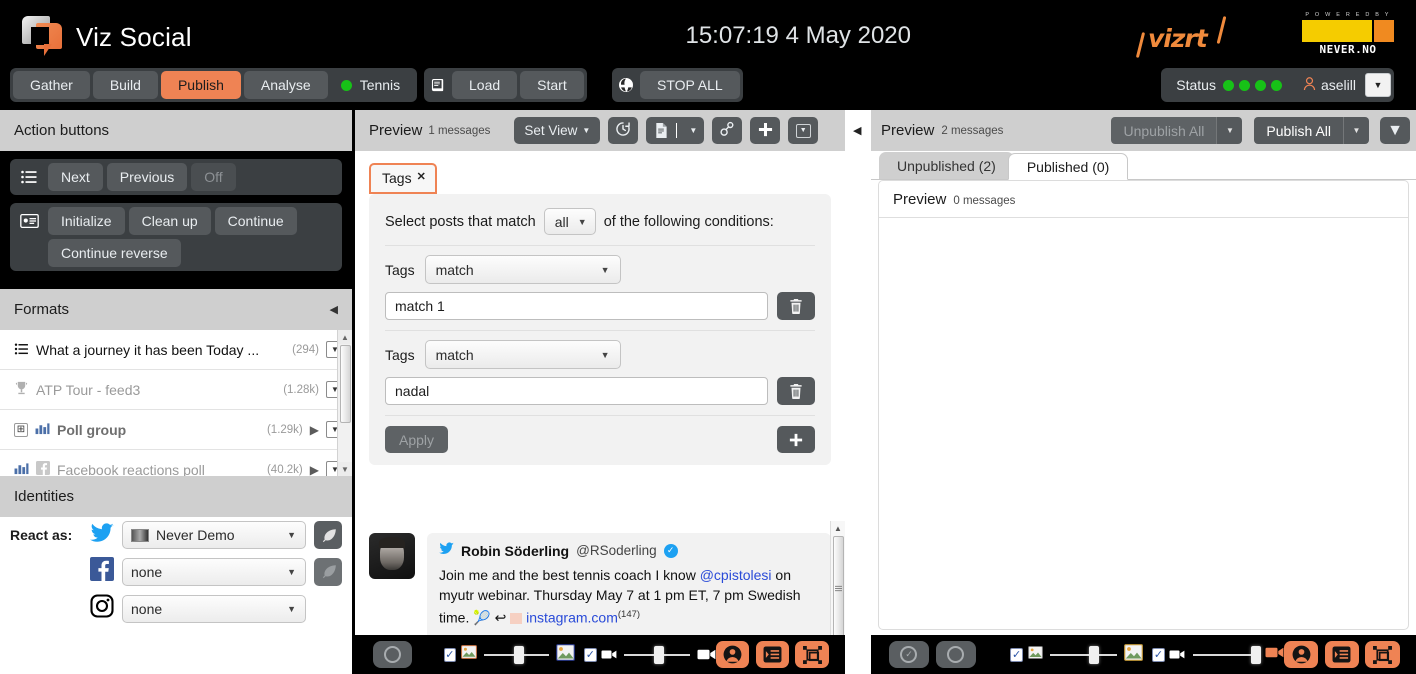 The image size is (1416, 674). Describe the element at coordinates (213, 177) in the screenshot. I see `action-off-button: Off` at that location.